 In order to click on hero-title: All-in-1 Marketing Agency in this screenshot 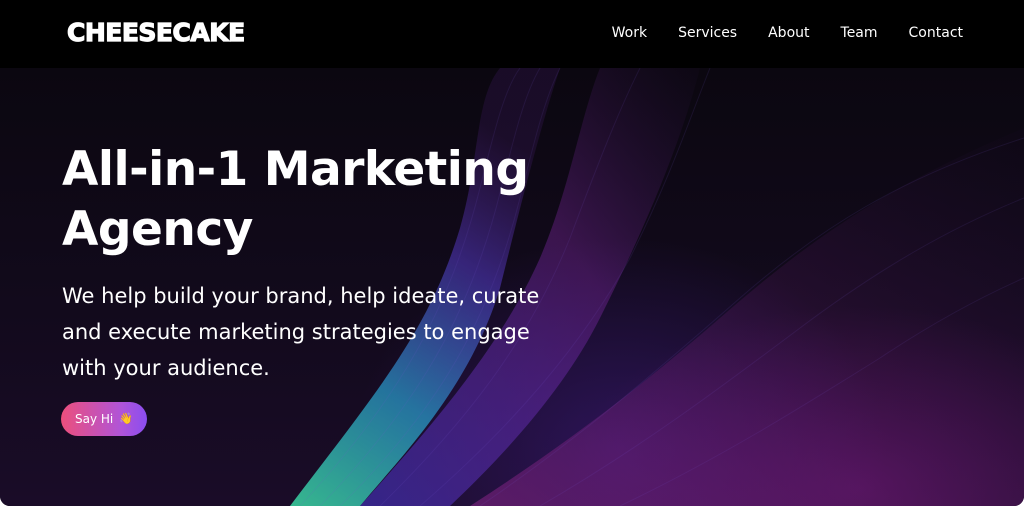, I will do `click(295, 199)`.